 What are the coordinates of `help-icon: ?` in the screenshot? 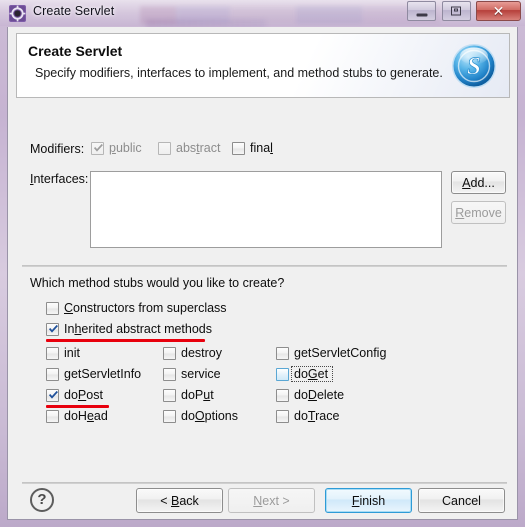 It's located at (42, 500).